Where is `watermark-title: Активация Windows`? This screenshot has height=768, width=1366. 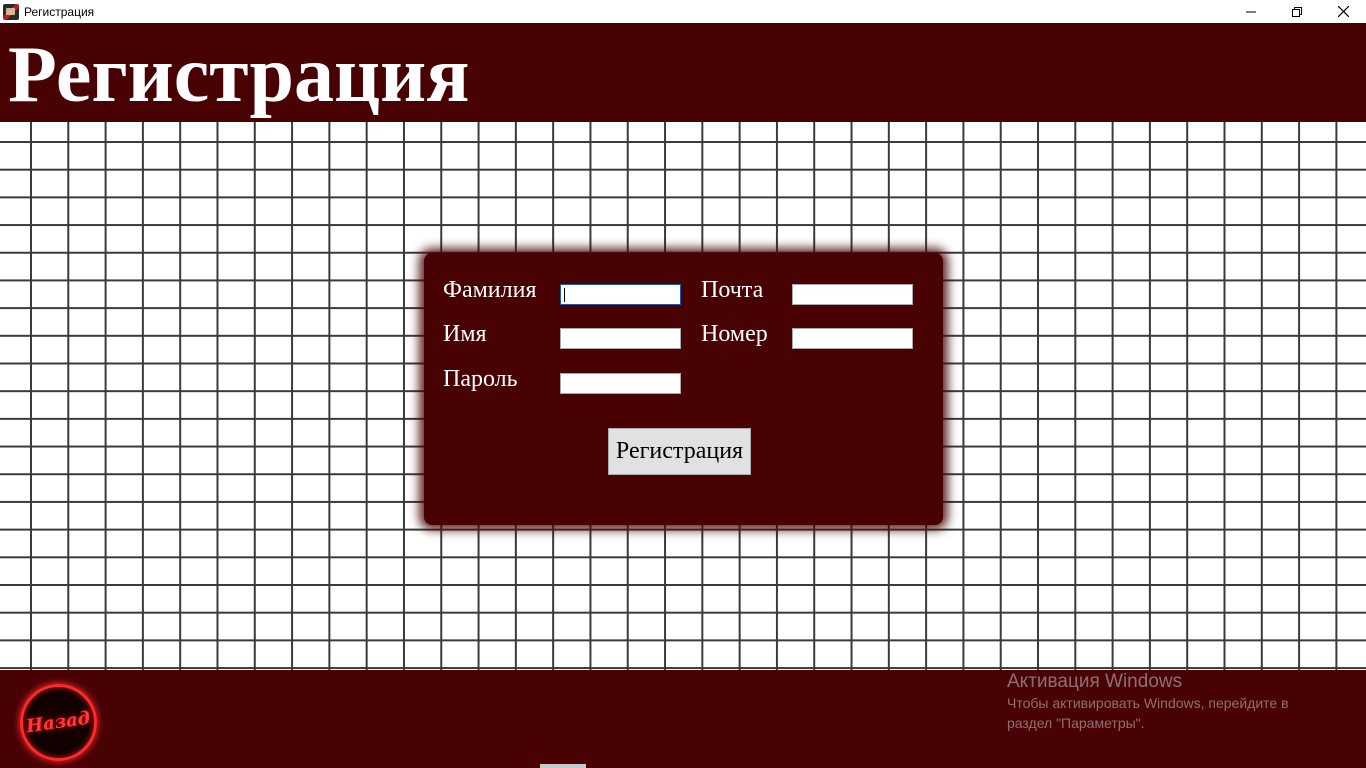
watermark-title: Активация Windows is located at coordinates (1095, 681).